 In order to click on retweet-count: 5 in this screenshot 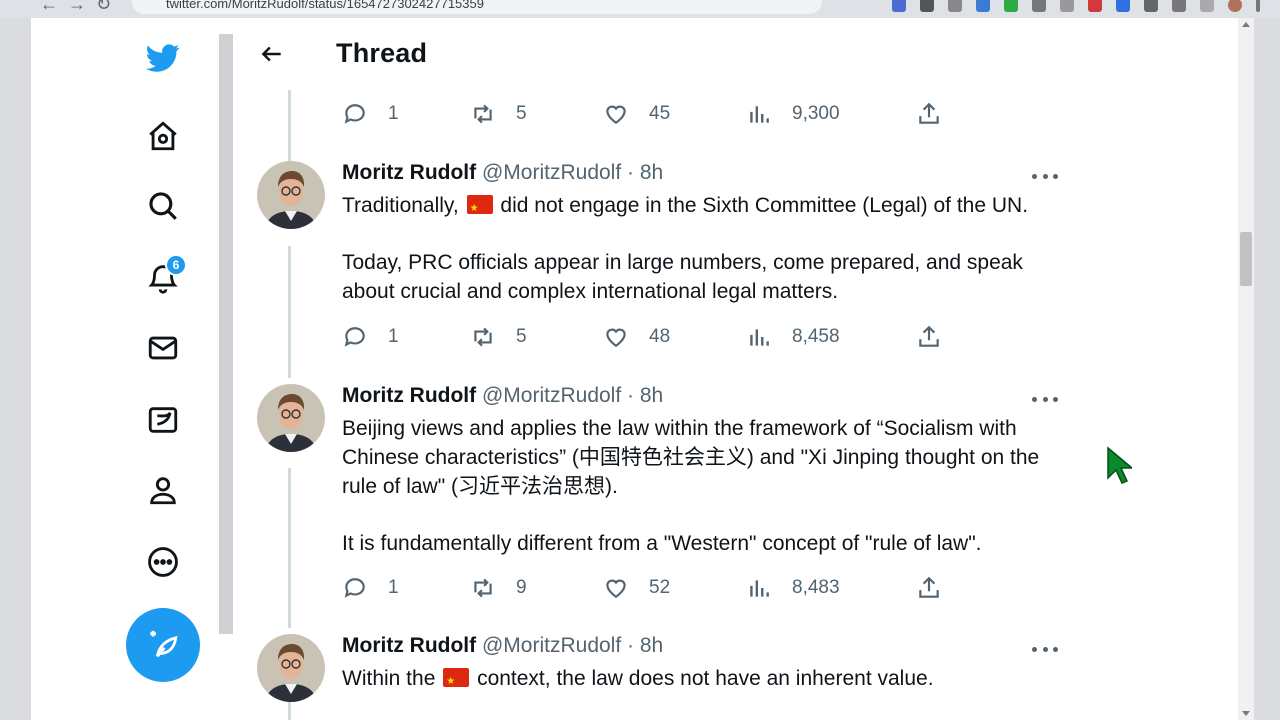, I will do `click(521, 336)`.